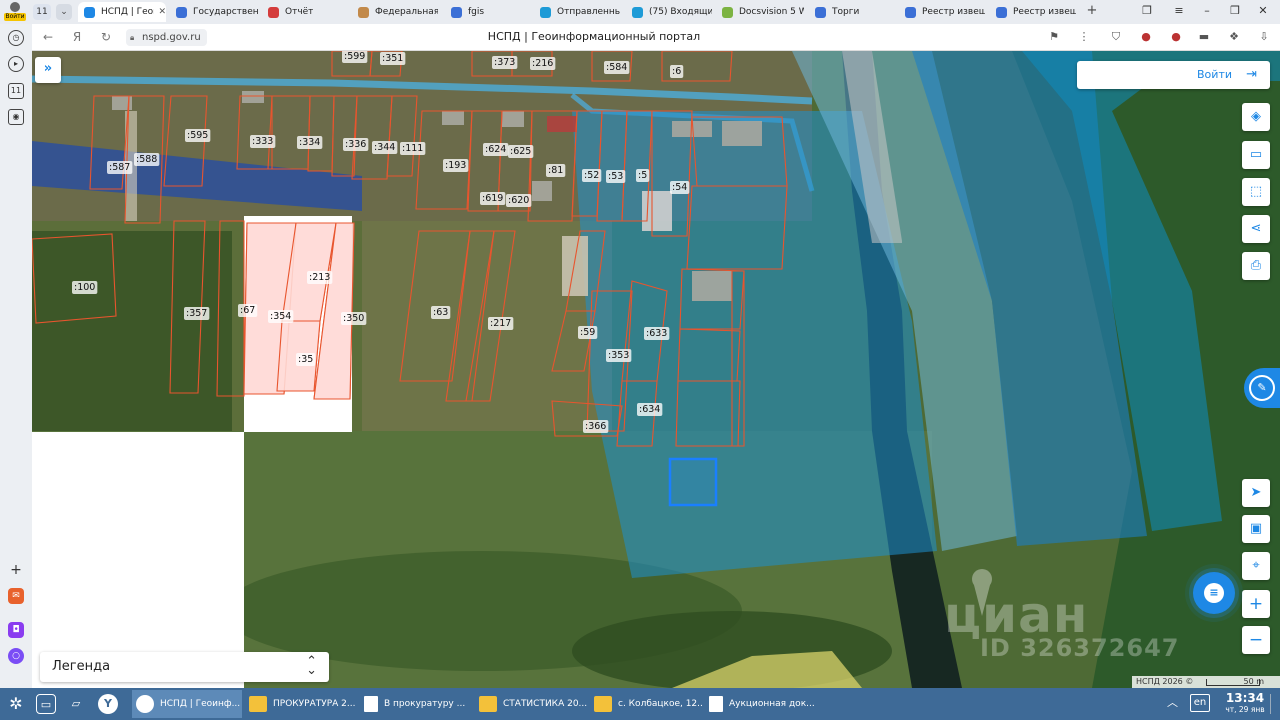  Describe the element at coordinates (1256, 192) in the screenshot. I see `select-area-button: ⬚` at that location.